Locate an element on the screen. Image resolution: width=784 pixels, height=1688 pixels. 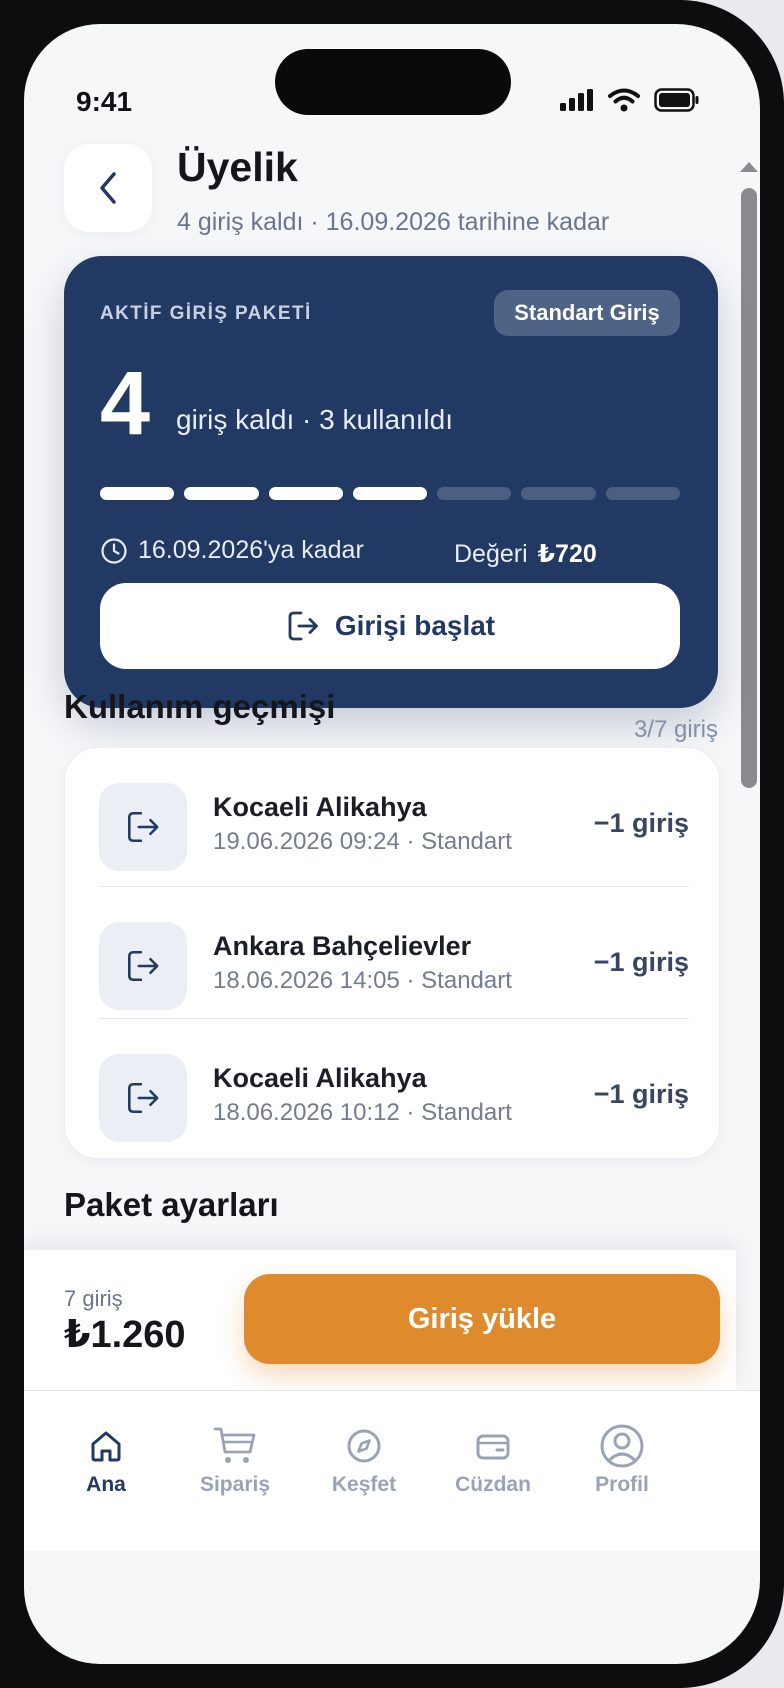
value-amount: ₺720 is located at coordinates (567, 554).